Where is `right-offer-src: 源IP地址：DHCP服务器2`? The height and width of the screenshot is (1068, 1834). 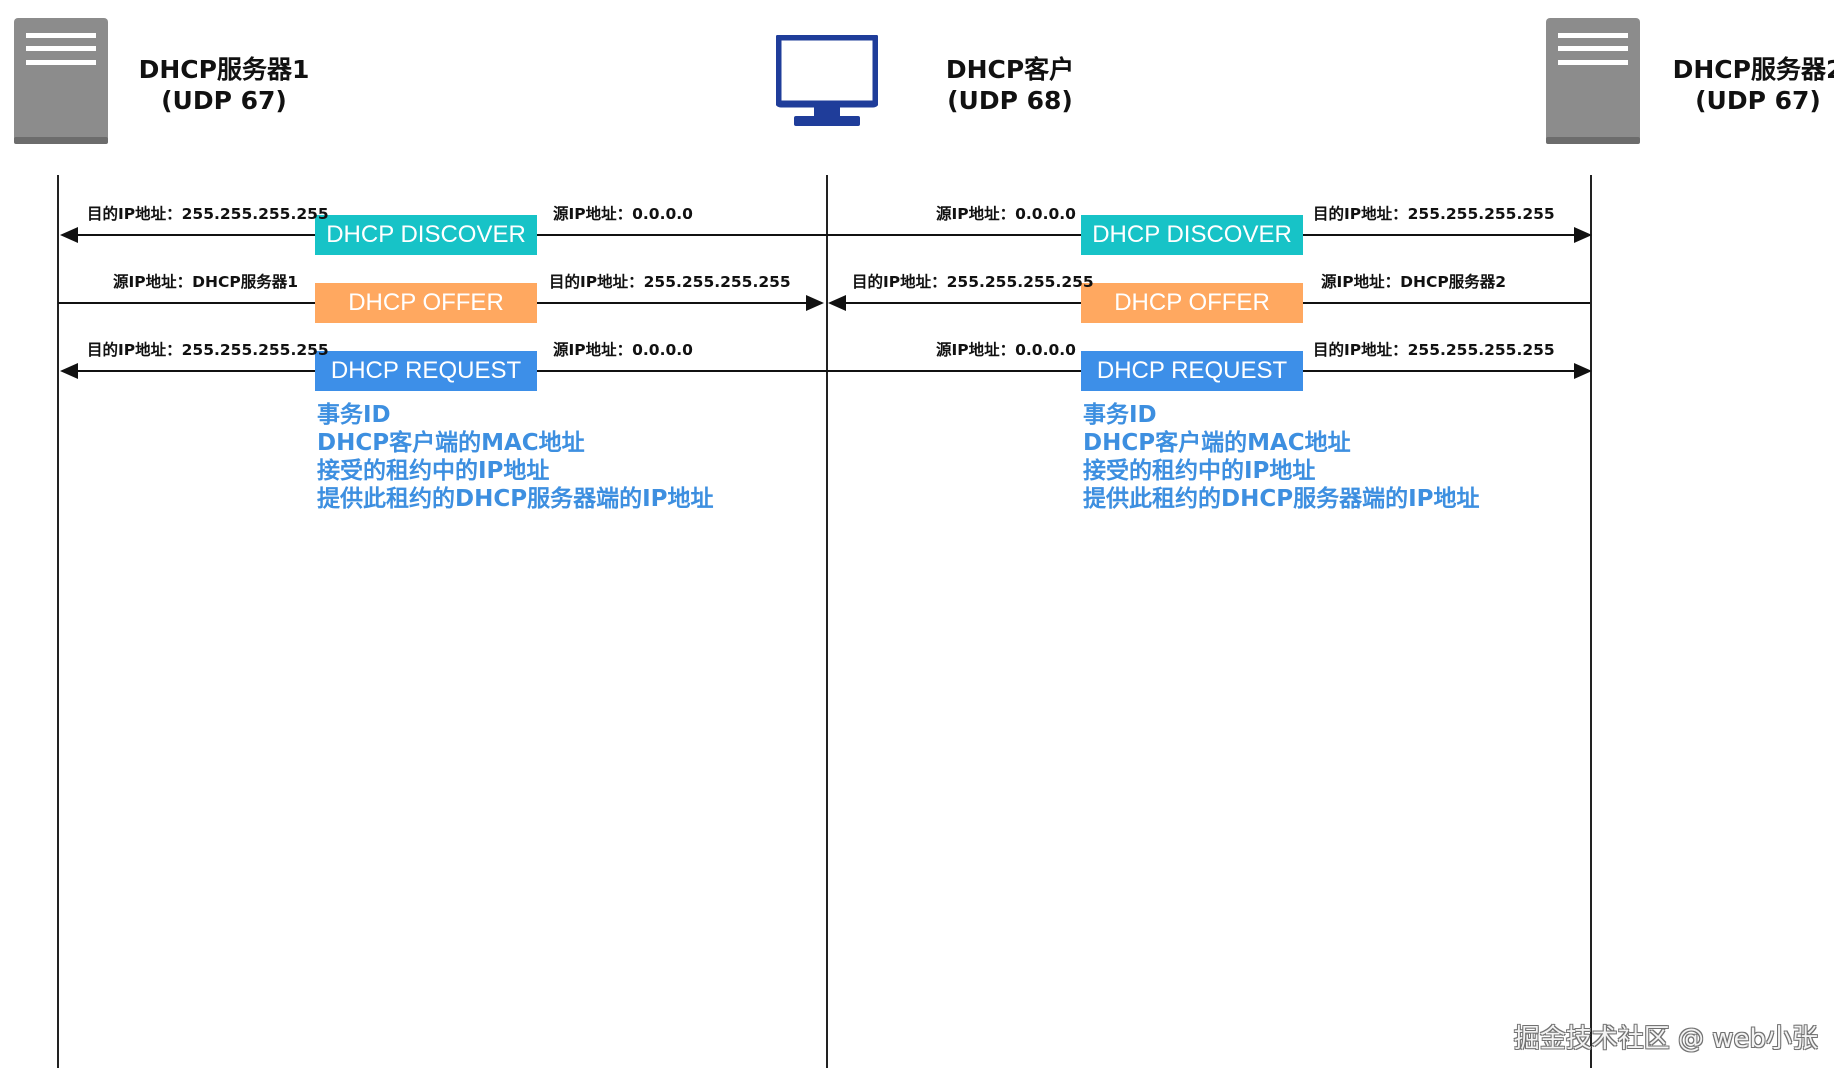
right-offer-src: 源IP地址：DHCP服务器2 is located at coordinates (1413, 282).